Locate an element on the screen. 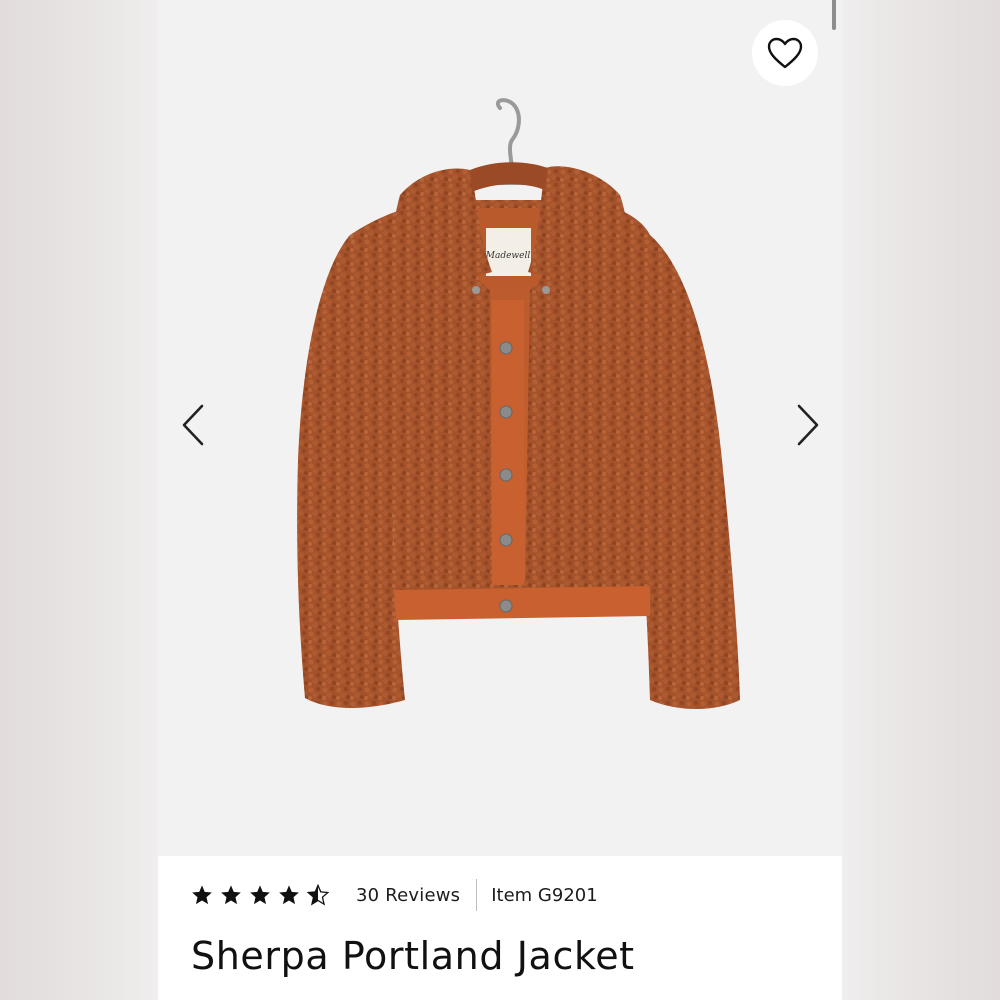 Image resolution: width=1000 pixels, height=1000 pixels. rating-row: 30 Reviews Item G9201 is located at coordinates (394, 895).